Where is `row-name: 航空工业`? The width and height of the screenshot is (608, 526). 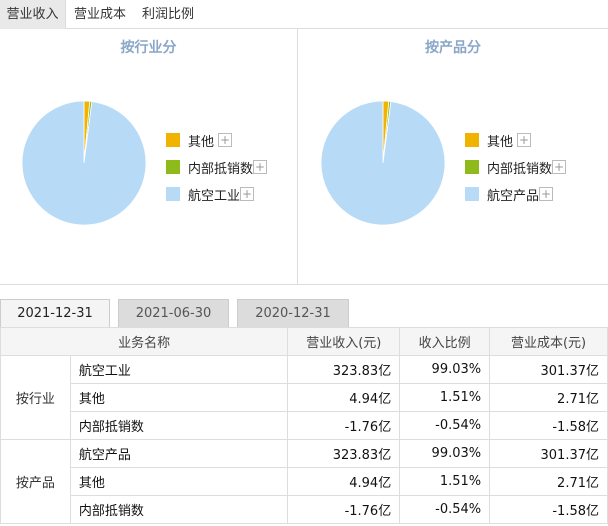 row-name: 航空工业 is located at coordinates (179, 369).